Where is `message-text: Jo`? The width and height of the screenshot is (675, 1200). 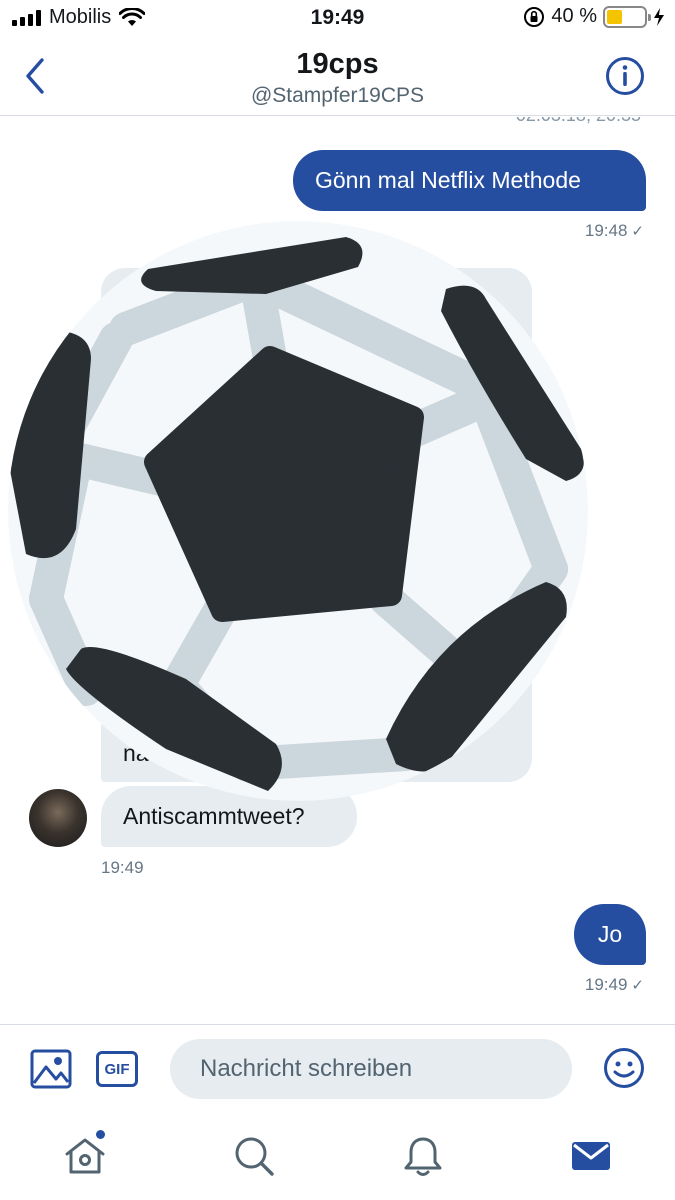 message-text: Jo is located at coordinates (610, 934).